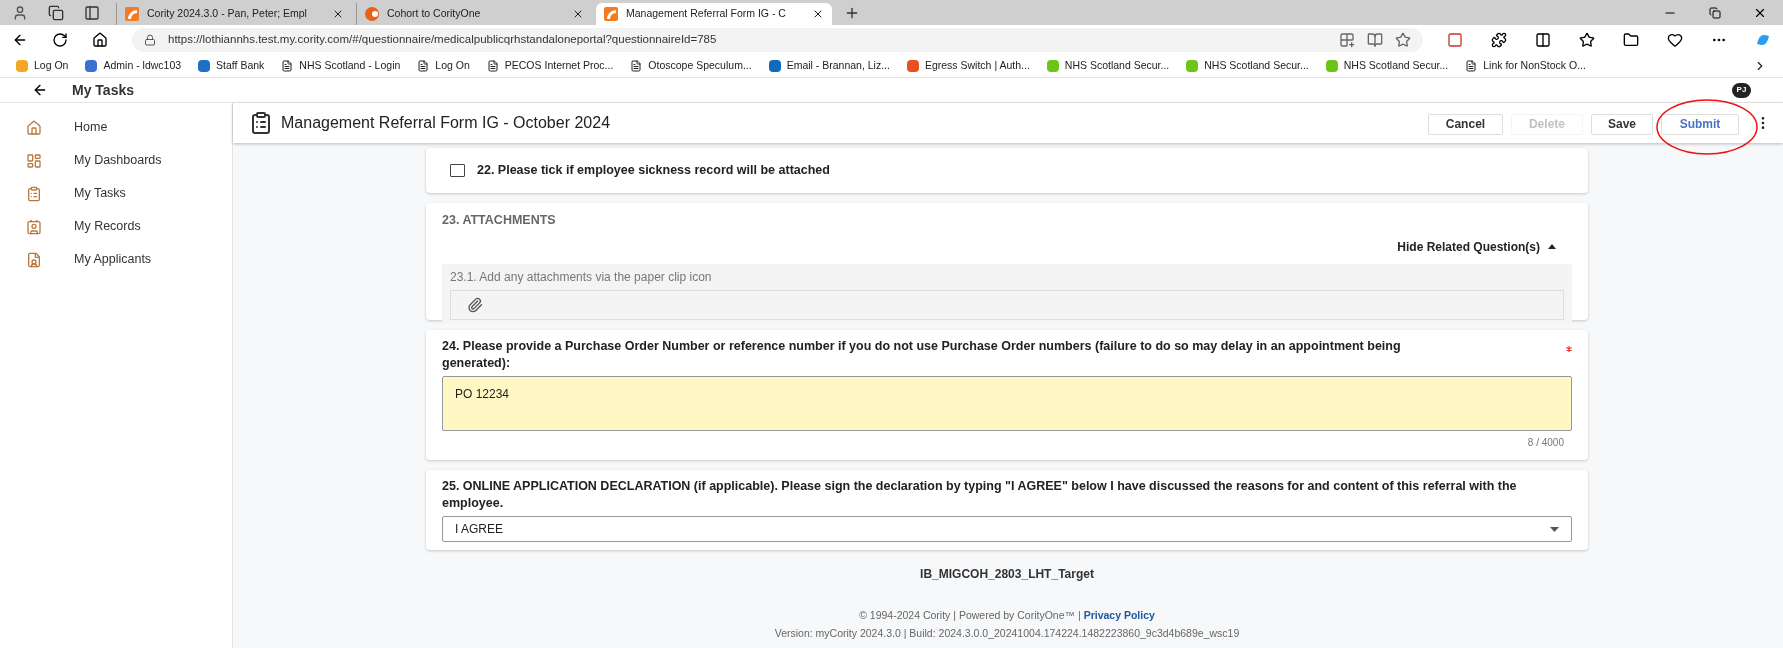 The image size is (1783, 648). Describe the element at coordinates (1119, 615) in the screenshot. I see `privacy-policy-link: Privacy Policy` at that location.